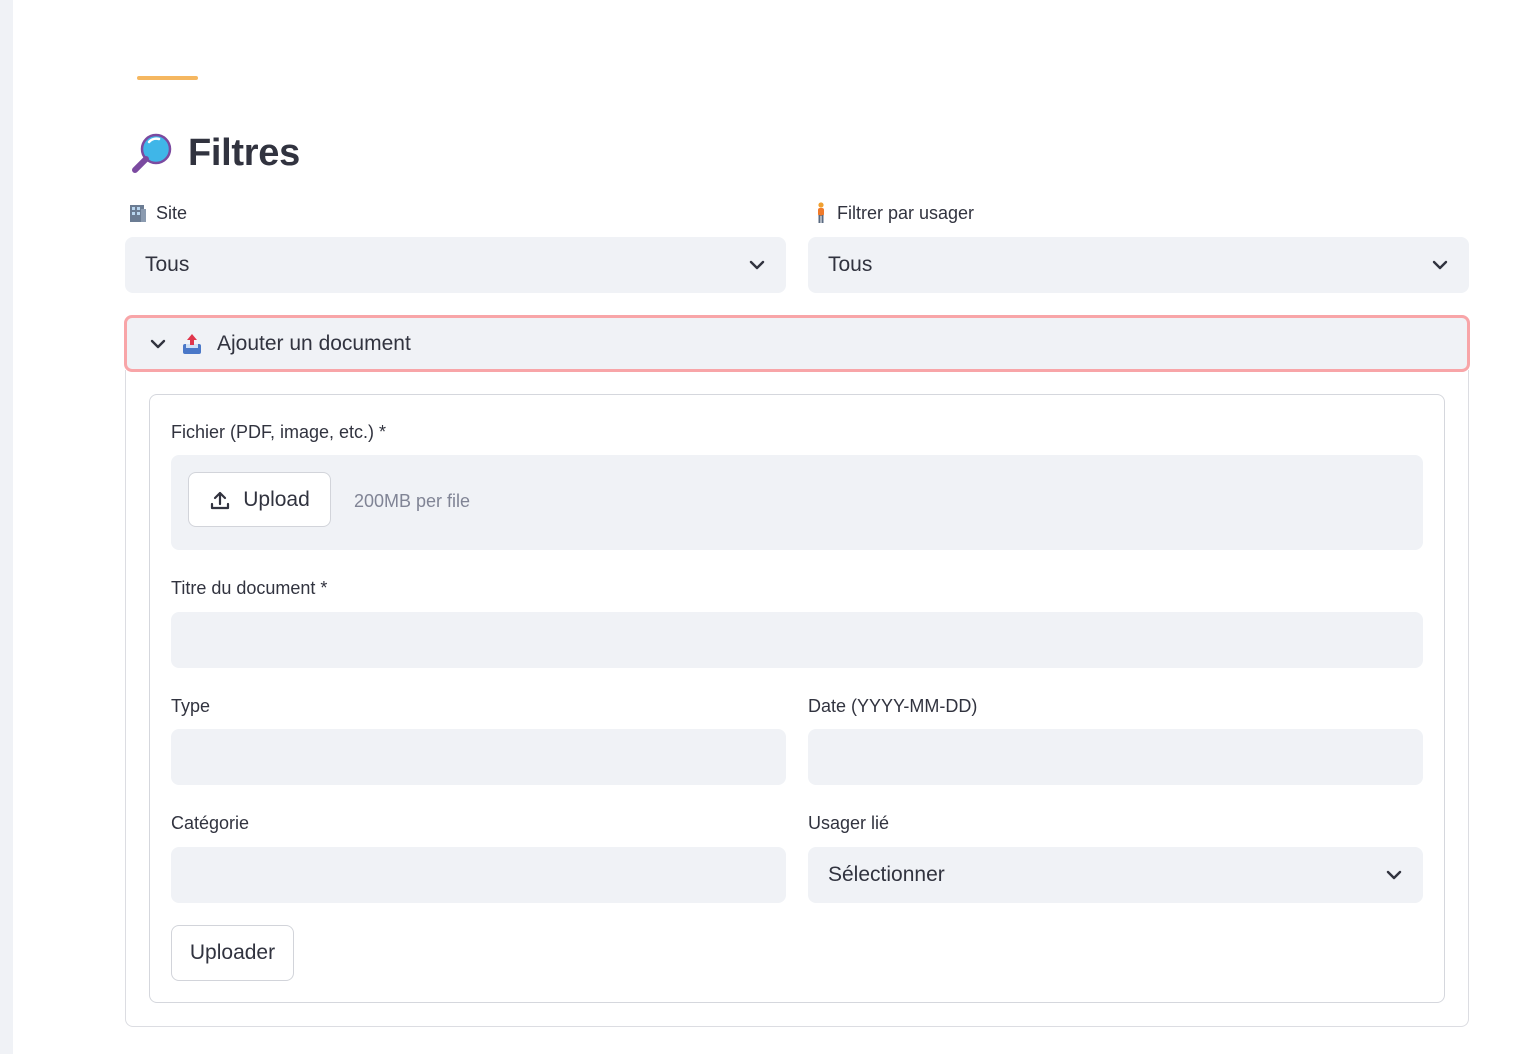 This screenshot has width=1536, height=1054. What do you see at coordinates (220, 500) in the screenshot?
I see `upload-icon` at bounding box center [220, 500].